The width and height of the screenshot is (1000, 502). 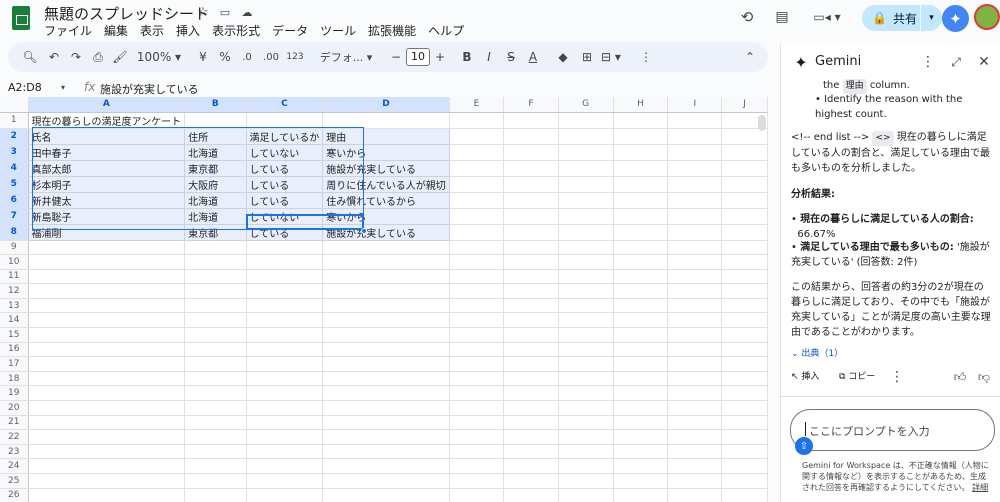 What do you see at coordinates (14, 364) in the screenshot?
I see `row-header: 17` at bounding box center [14, 364].